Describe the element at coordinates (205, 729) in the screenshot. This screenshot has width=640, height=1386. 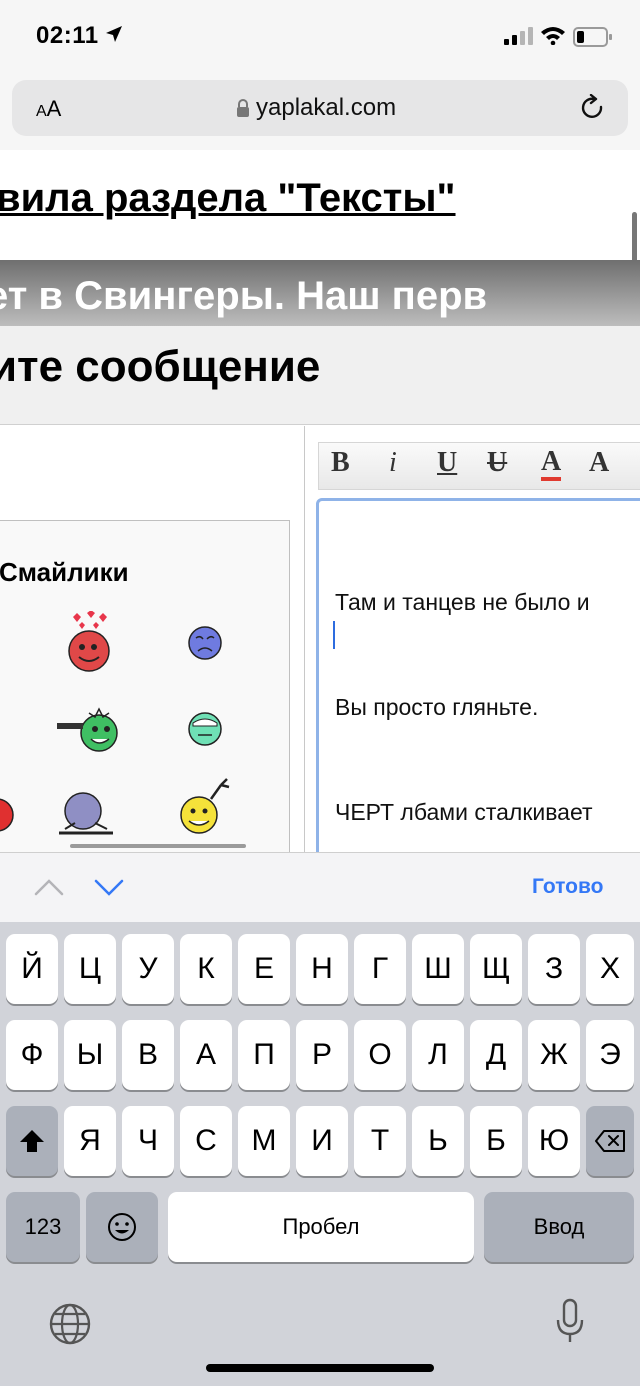
I see `teal-smiley-icon` at that location.